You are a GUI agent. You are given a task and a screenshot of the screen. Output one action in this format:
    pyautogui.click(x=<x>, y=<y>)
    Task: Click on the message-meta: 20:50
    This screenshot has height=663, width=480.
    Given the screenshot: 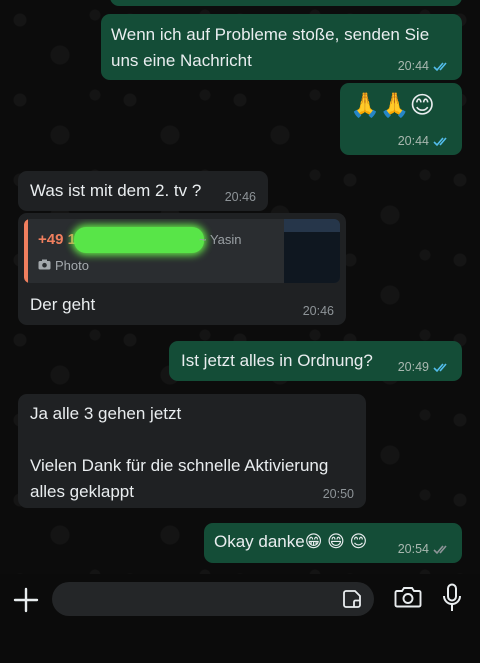 What is the action you would take?
    pyautogui.click(x=338, y=494)
    